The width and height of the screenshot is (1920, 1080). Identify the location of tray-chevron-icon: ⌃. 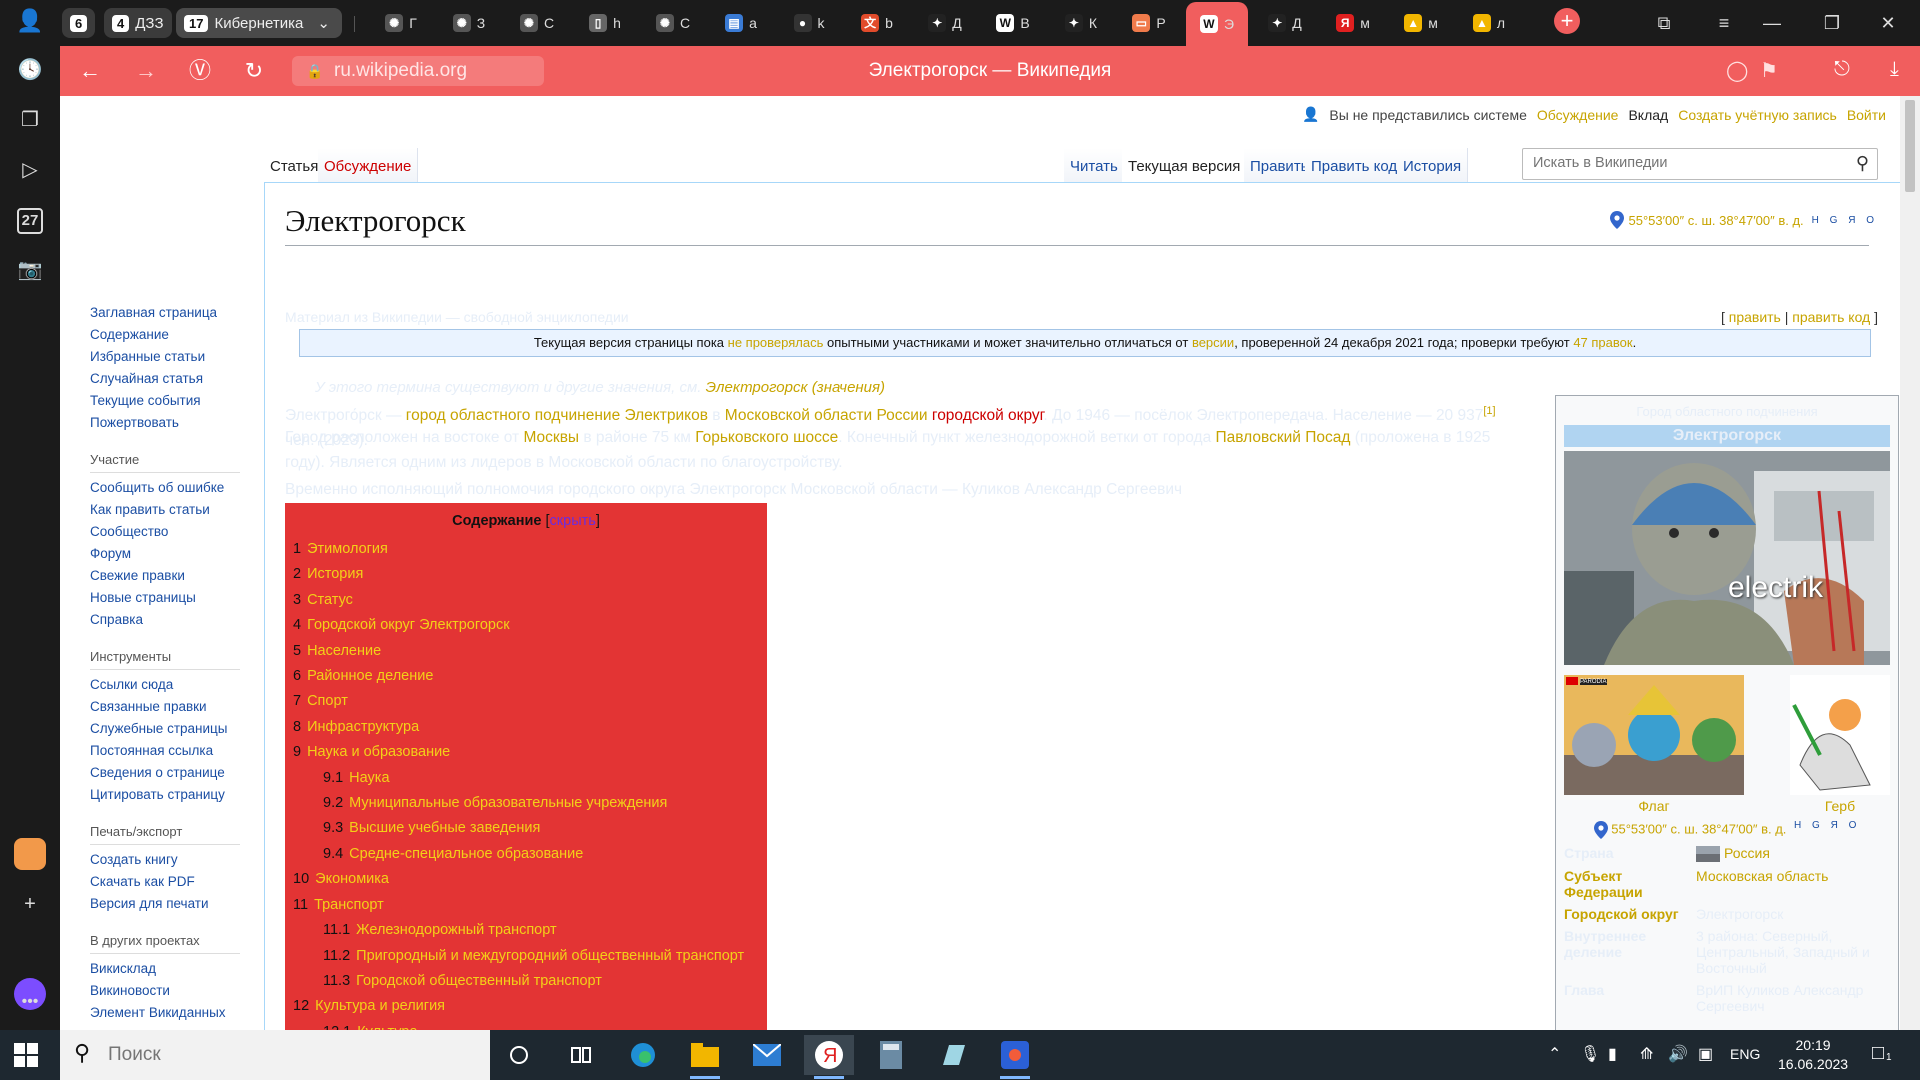
(1554, 1054).